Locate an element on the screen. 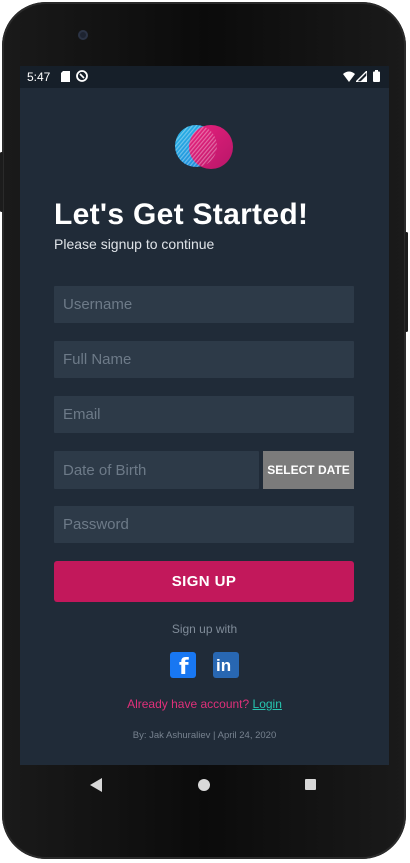 The image size is (410, 863). signal-icon is located at coordinates (361, 76).